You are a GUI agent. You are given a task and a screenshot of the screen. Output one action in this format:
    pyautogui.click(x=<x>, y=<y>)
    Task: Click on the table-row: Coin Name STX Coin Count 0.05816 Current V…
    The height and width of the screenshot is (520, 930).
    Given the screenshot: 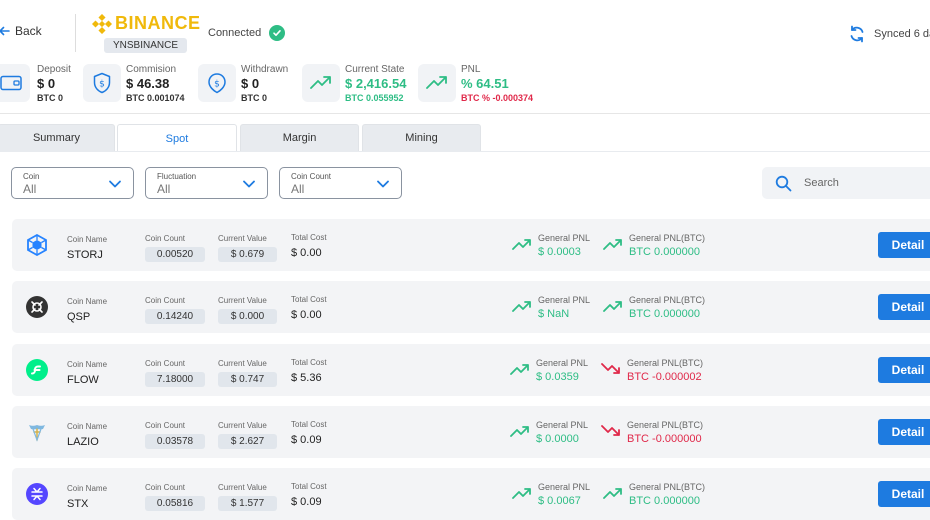 What is the action you would take?
    pyautogui.click(x=471, y=494)
    